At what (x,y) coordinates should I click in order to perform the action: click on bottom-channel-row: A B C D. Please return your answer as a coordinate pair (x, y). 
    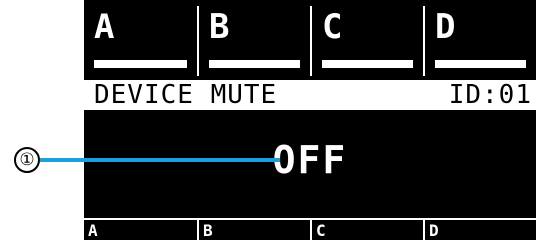
    Looking at the image, I should click on (310, 229).